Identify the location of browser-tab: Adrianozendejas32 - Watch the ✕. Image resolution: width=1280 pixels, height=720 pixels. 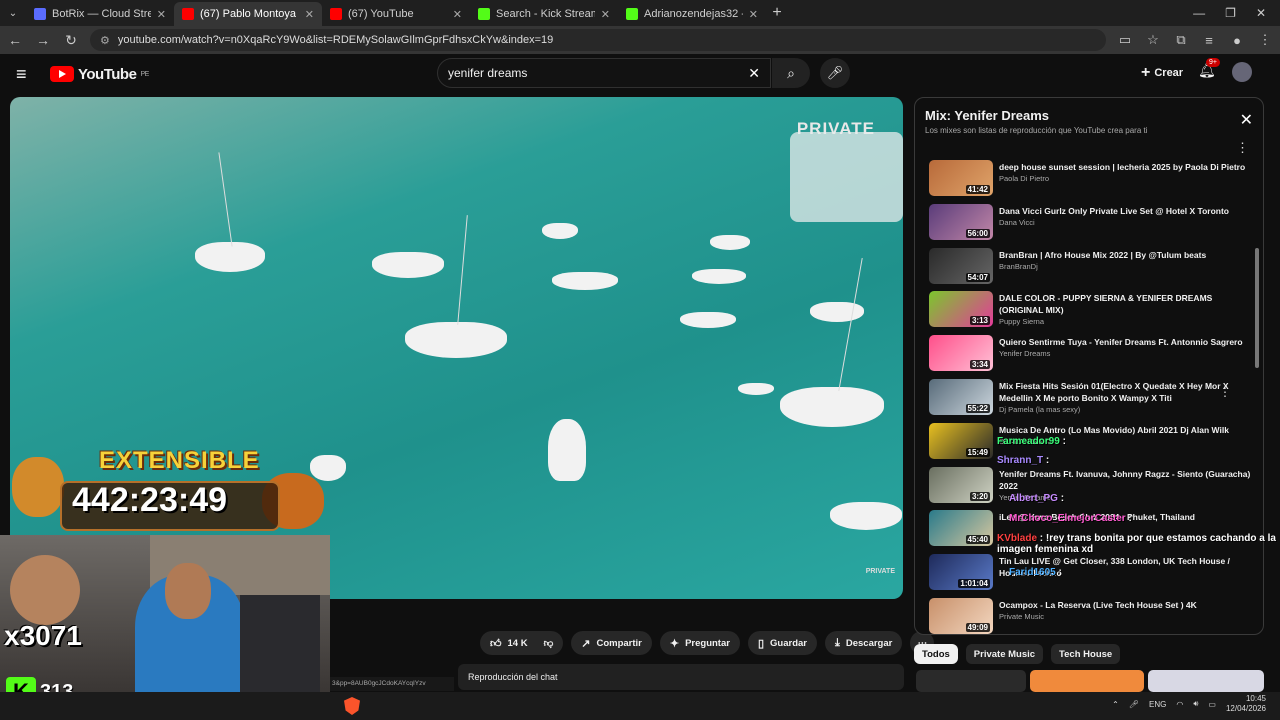
(692, 14).